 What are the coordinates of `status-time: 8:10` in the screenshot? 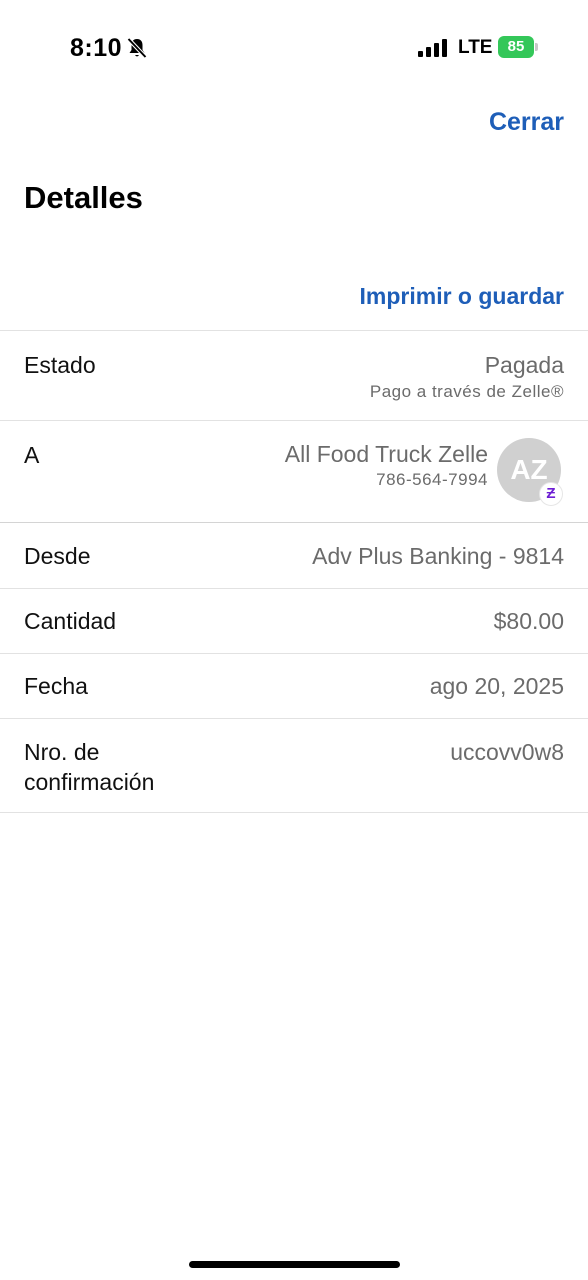 It's located at (96, 48).